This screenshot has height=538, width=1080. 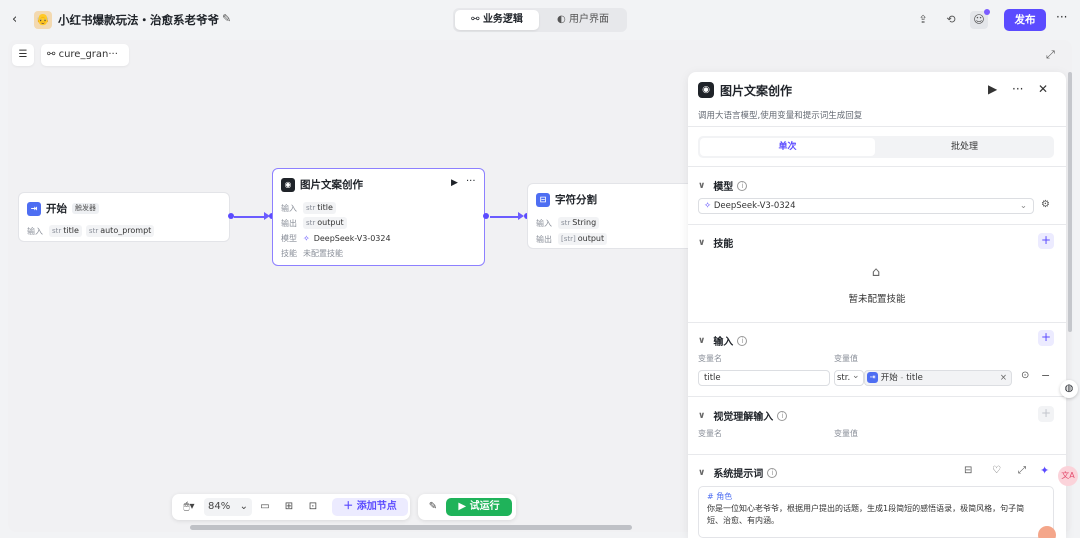 I want to click on section-label: 视觉理解输入, so click(x=743, y=417).